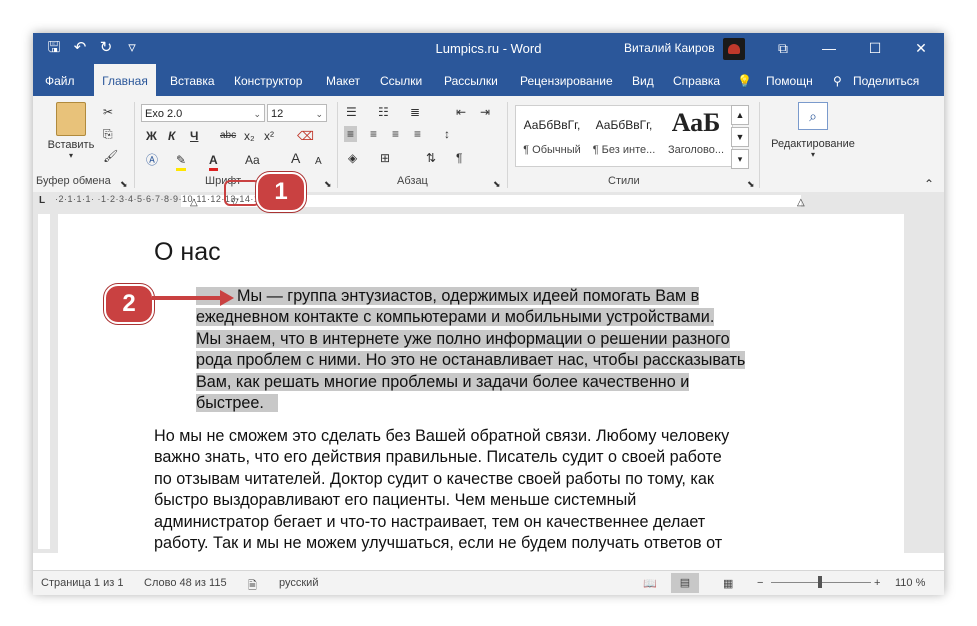 The width and height of the screenshot is (977, 626). Describe the element at coordinates (837, 81) in the screenshot. I see `share-icon: ⚲` at that location.